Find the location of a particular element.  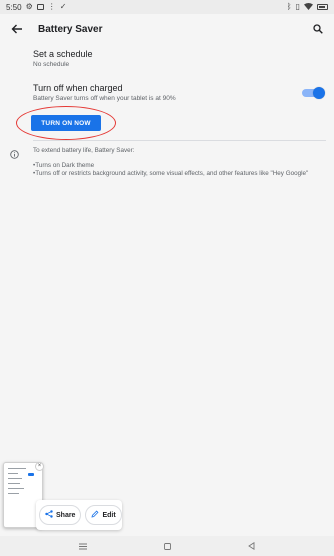

turn-on-now-button: TURN ON NOW is located at coordinates (66, 123).